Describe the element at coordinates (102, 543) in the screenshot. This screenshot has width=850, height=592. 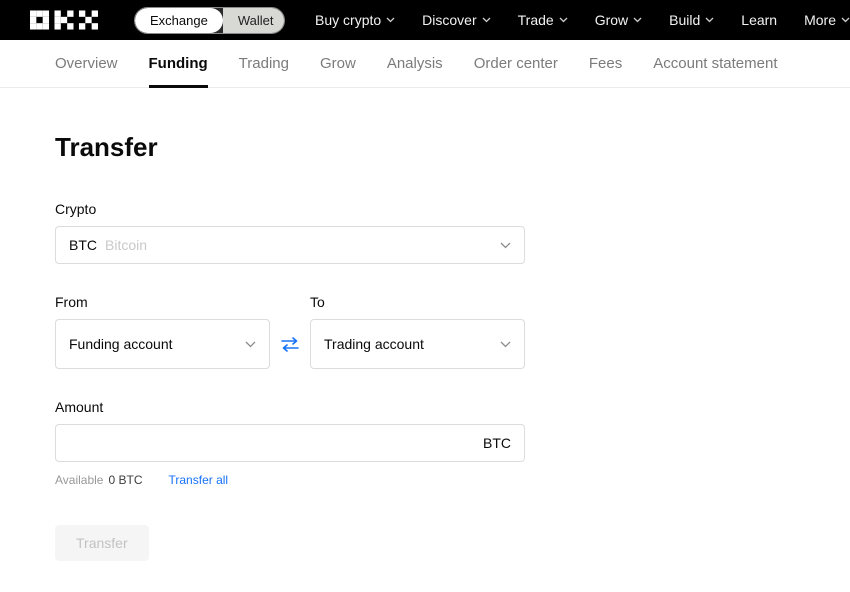
I see `transfer-submit-button: Transfer` at that location.